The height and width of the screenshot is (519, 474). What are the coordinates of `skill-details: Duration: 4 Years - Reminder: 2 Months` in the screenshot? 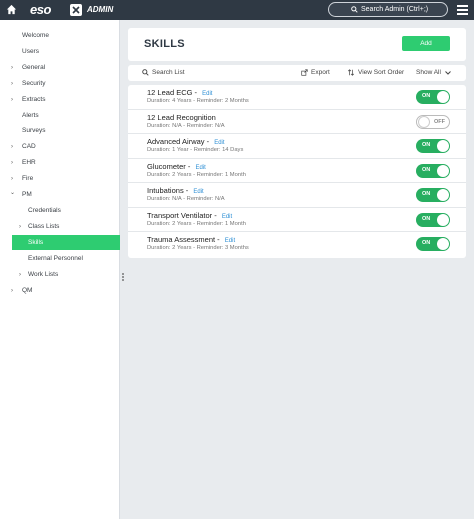 It's located at (198, 101).